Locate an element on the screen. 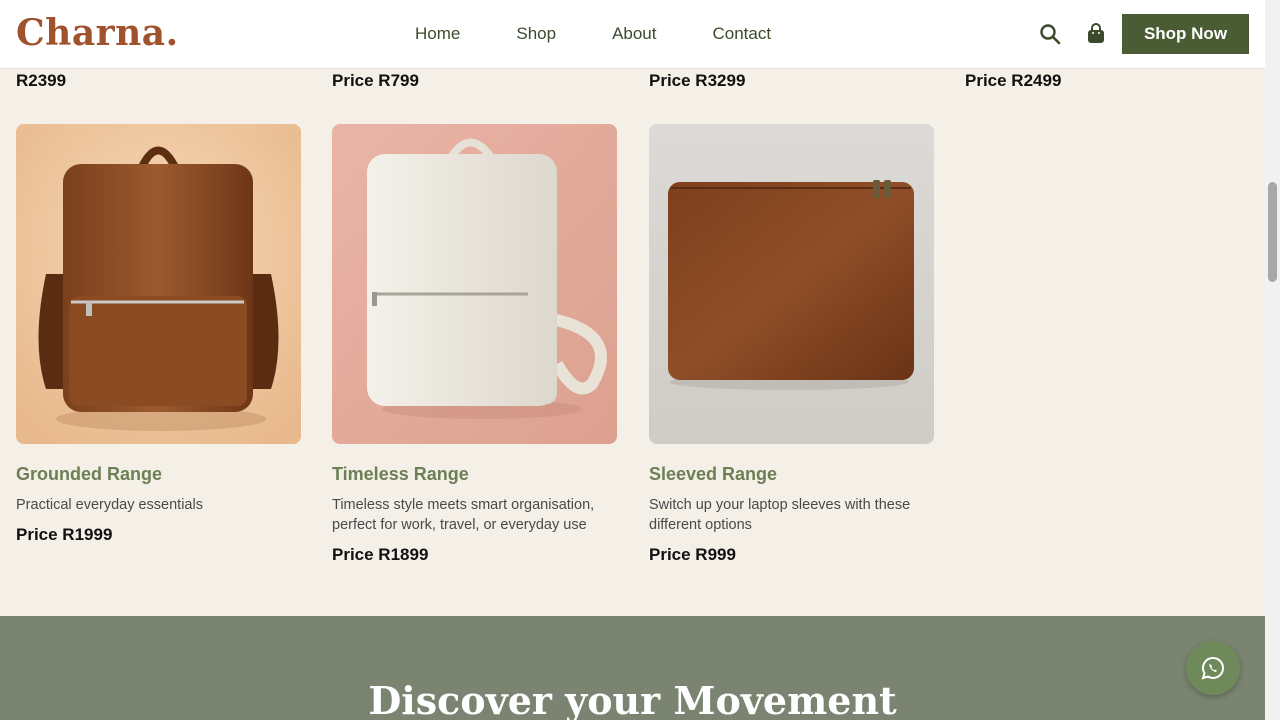 The width and height of the screenshot is (1280, 720). product-price: Price R3299 is located at coordinates (697, 80).